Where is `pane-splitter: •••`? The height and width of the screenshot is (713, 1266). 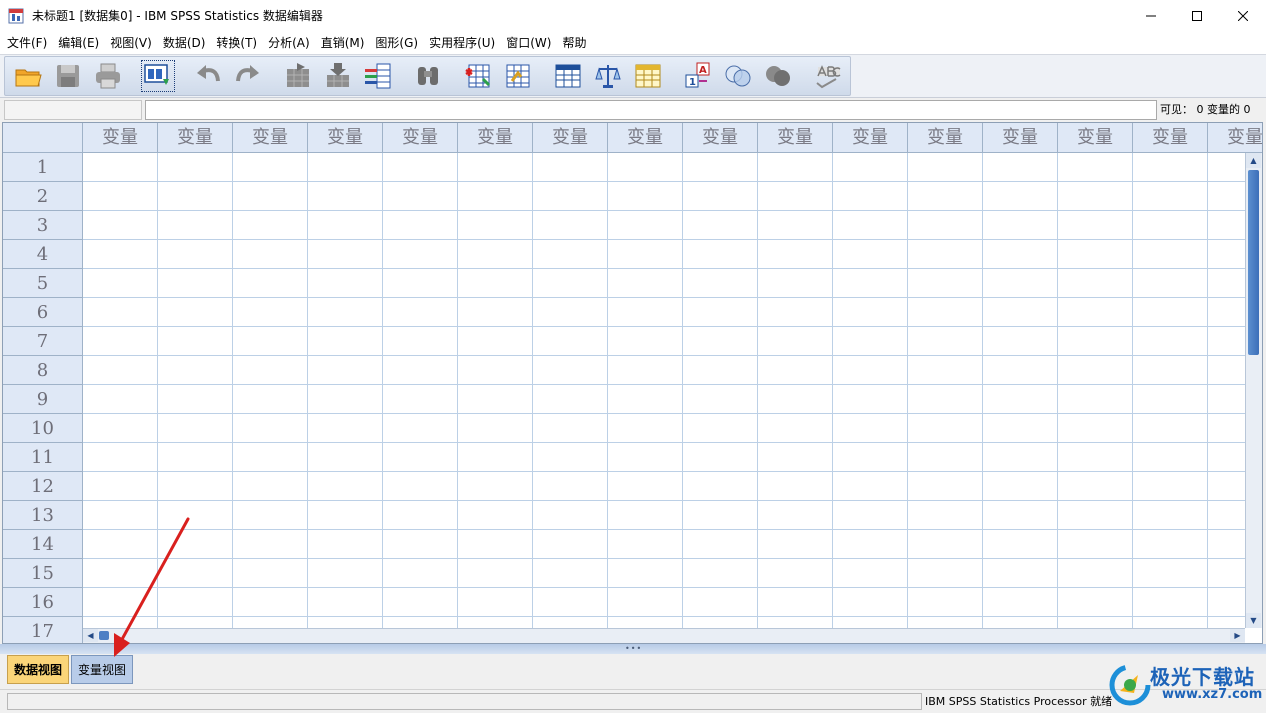 pane-splitter: ••• is located at coordinates (633, 649).